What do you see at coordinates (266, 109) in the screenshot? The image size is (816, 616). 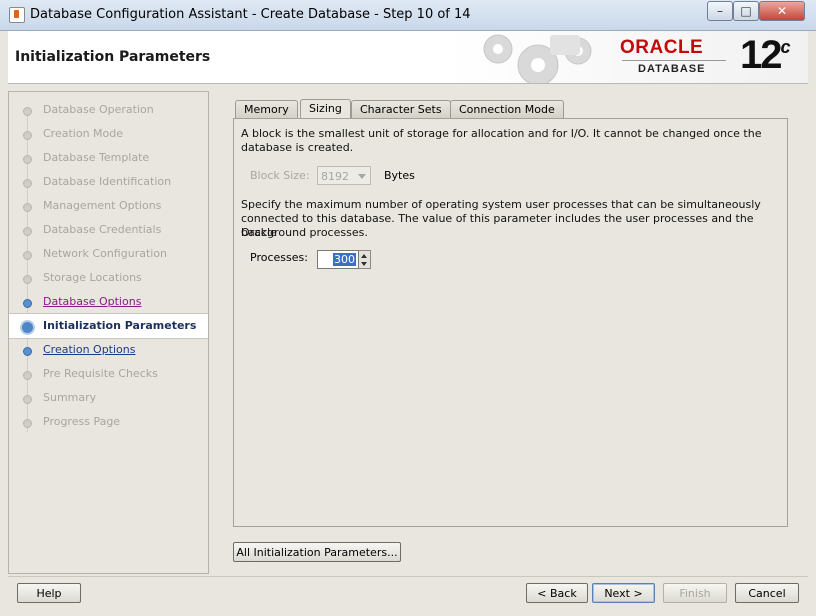 I see `tab-memory: Memory` at bounding box center [266, 109].